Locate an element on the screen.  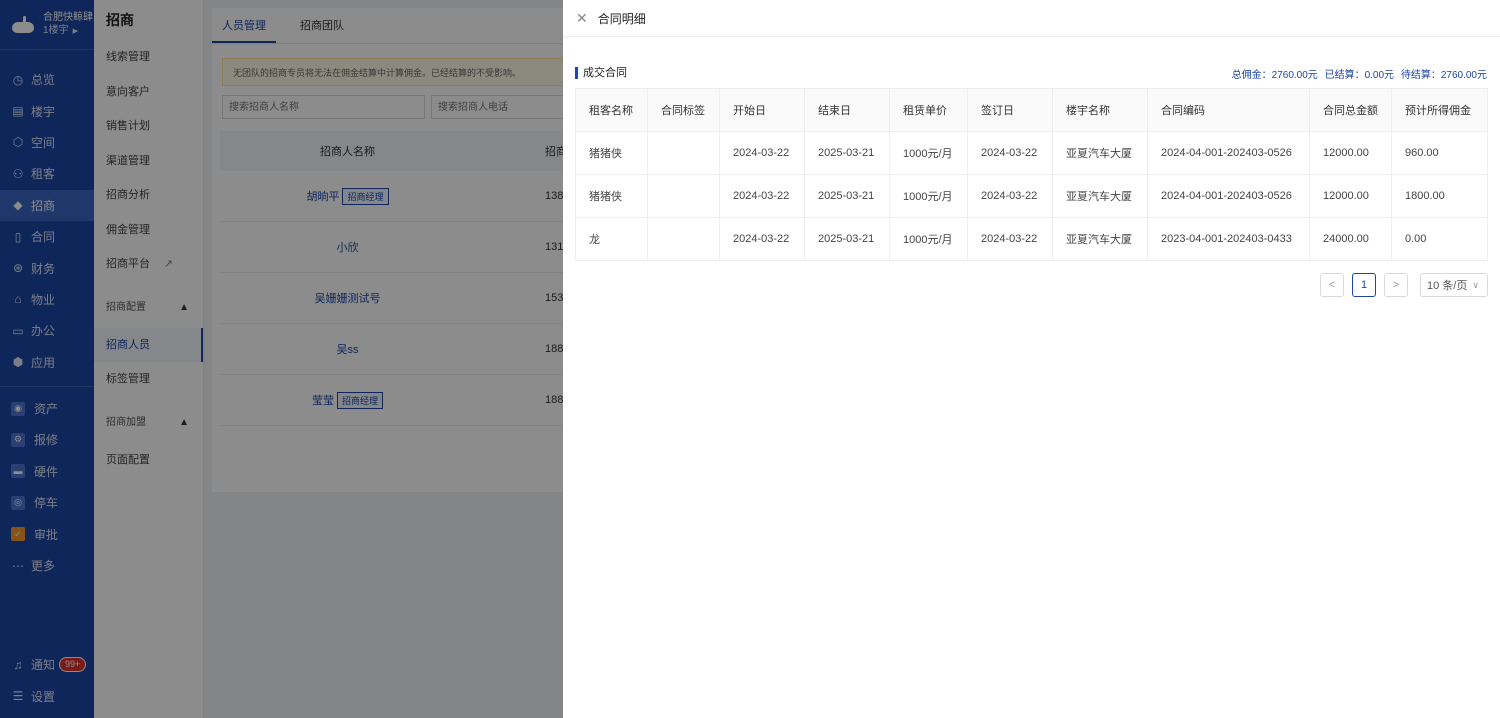
drawer-title: 合同明细 is located at coordinates (621, 18).